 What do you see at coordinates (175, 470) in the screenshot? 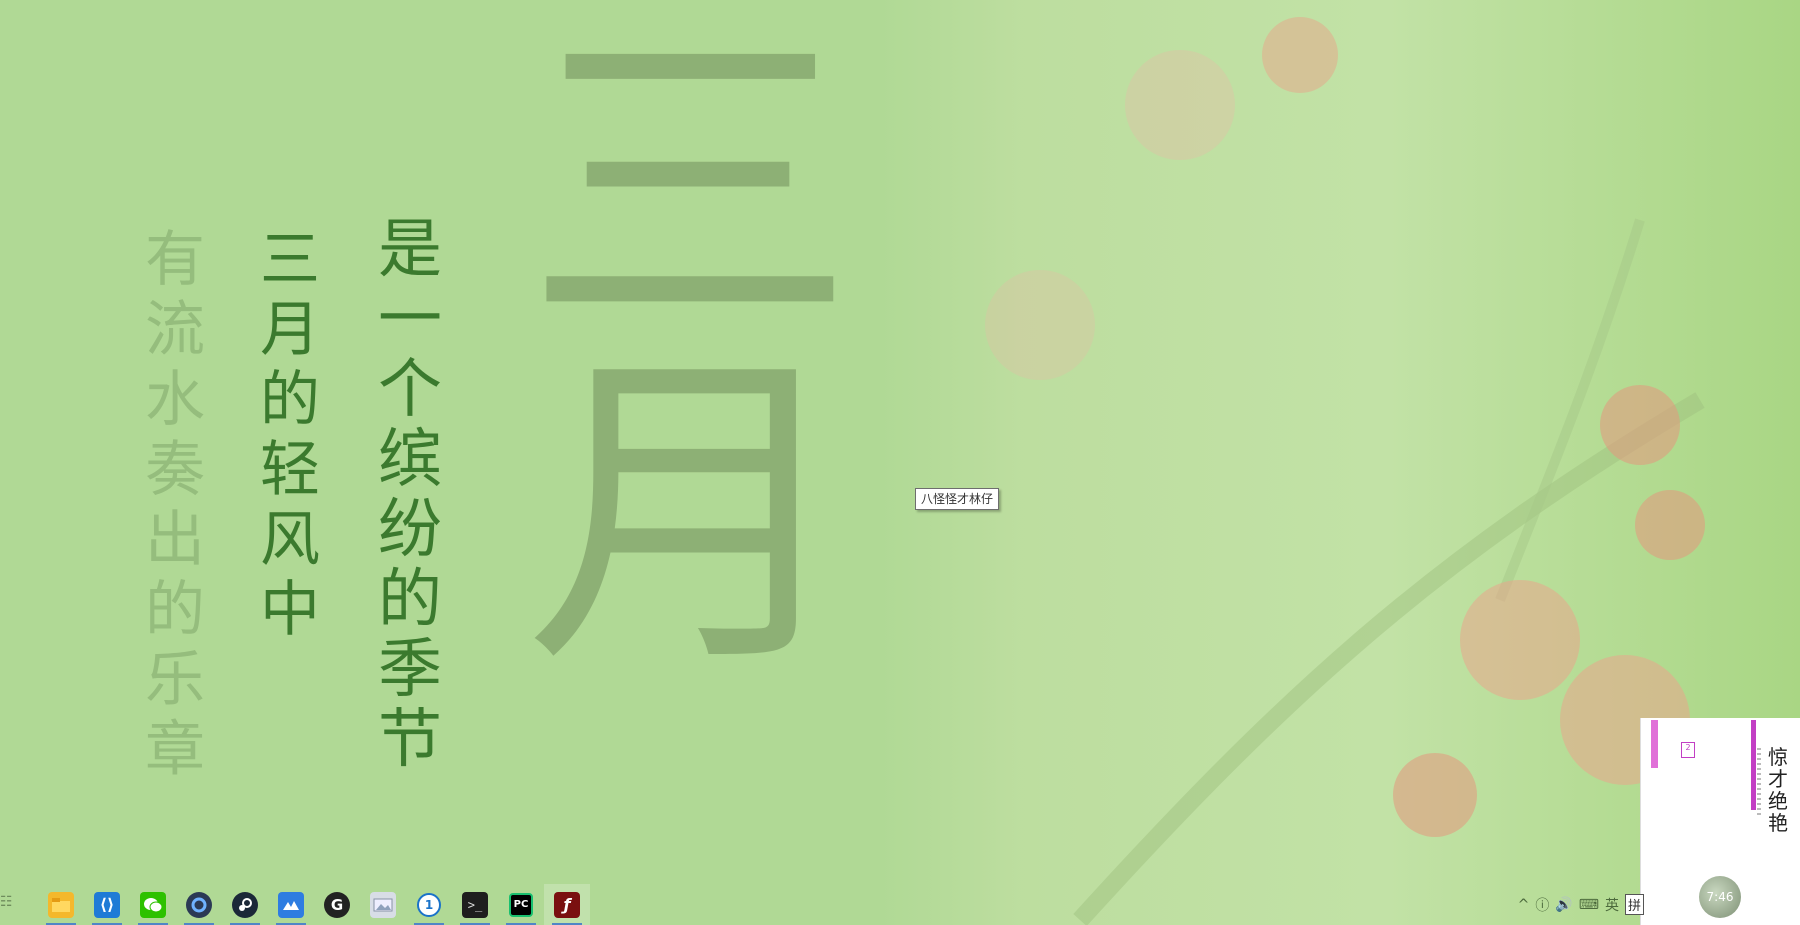
I see `poem-char: 奏` at bounding box center [175, 470].